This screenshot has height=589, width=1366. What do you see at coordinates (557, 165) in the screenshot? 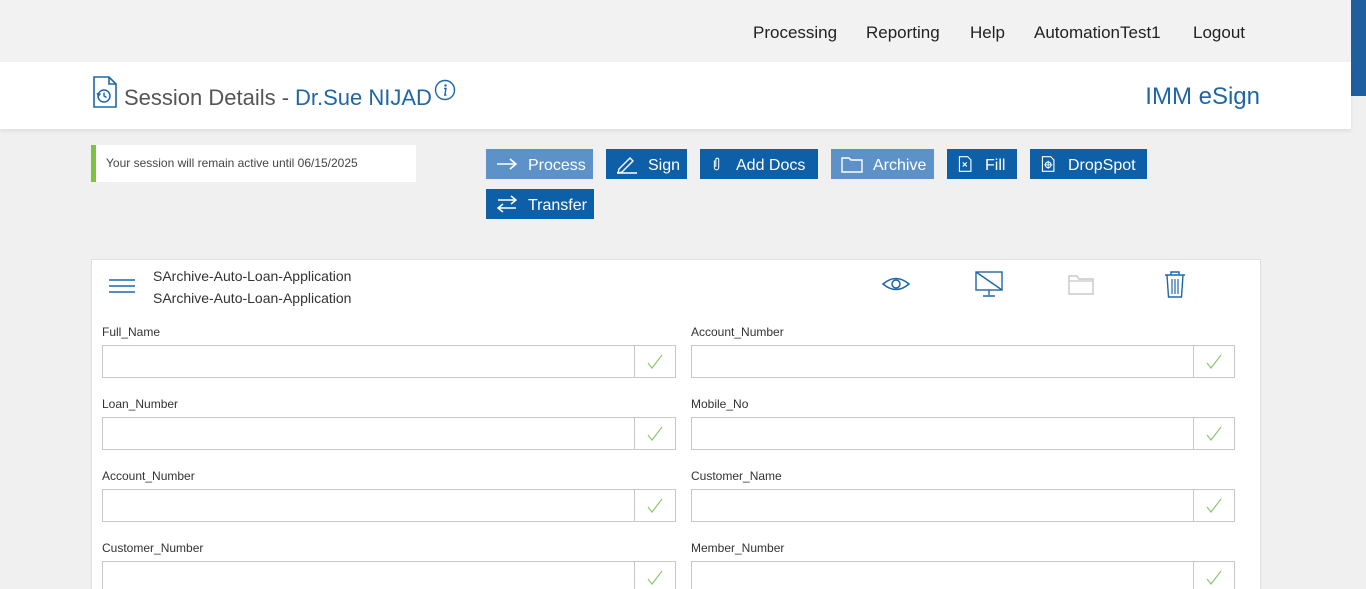
I see `process-button-label: Process` at bounding box center [557, 165].